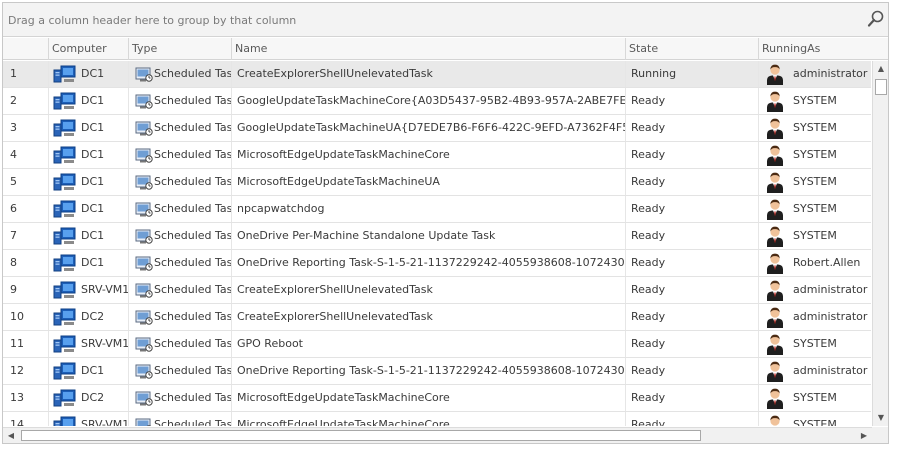 The width and height of the screenshot is (920, 451). Describe the element at coordinates (25, 49) in the screenshot. I see `row-number-header` at that location.